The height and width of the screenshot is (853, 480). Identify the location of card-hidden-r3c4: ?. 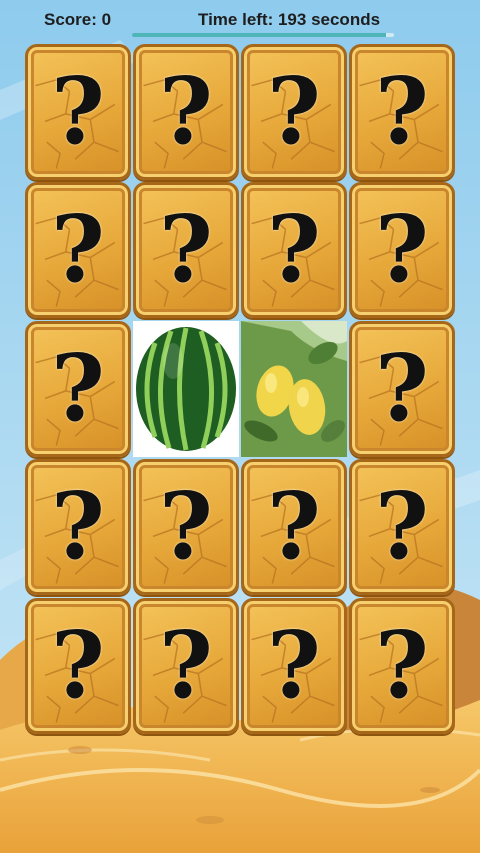
(402, 388).